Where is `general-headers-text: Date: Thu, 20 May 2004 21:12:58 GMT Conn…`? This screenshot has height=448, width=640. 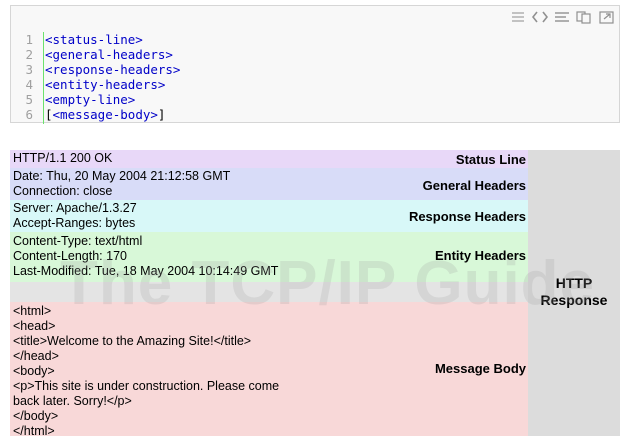 general-headers-text: Date: Thu, 20 May 2004 21:12:58 GMT Conn… is located at coordinates (122, 183).